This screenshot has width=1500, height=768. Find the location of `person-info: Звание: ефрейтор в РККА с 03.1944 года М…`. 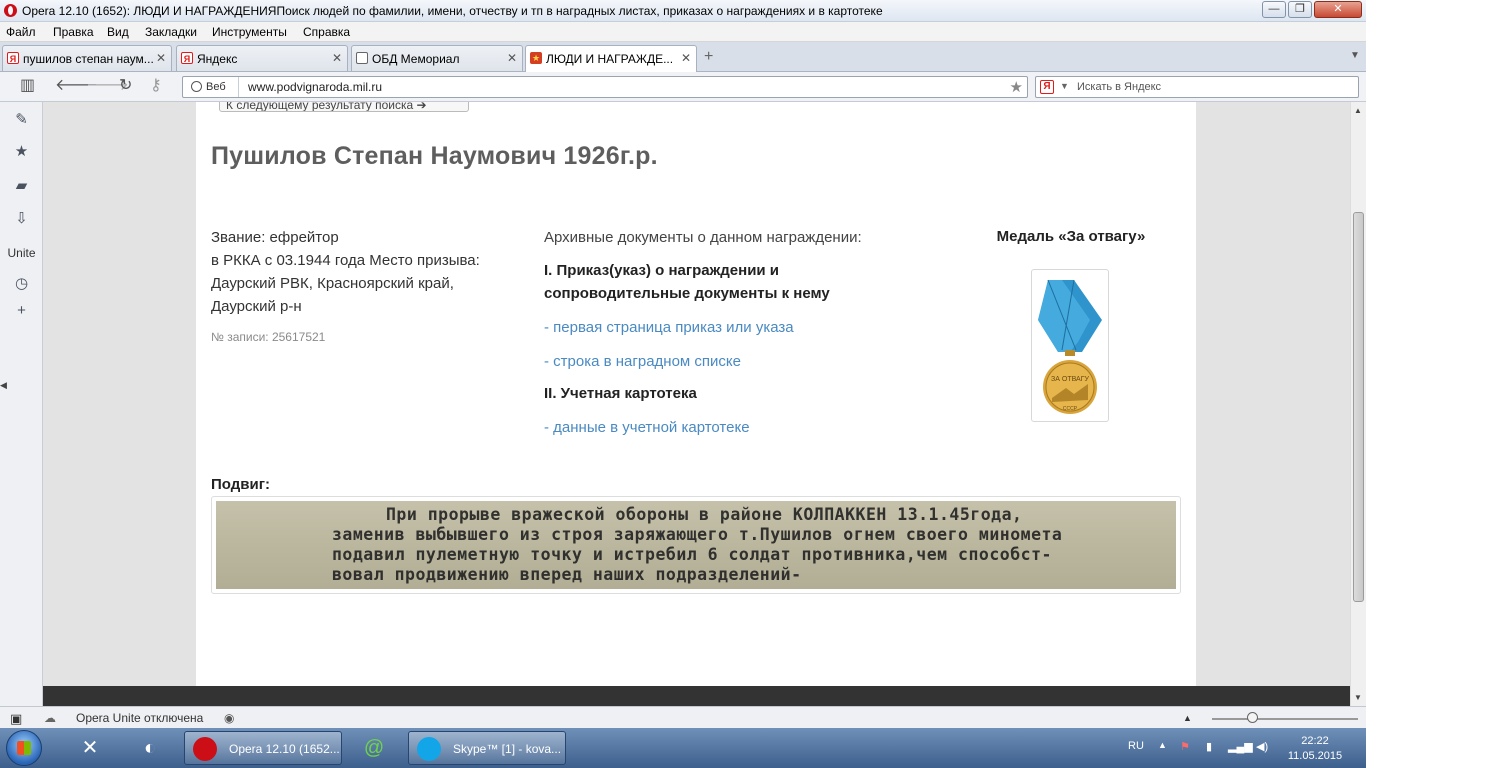

person-info: Звание: ефрейтор в РККА с 03.1944 года М… is located at coordinates (361, 272).